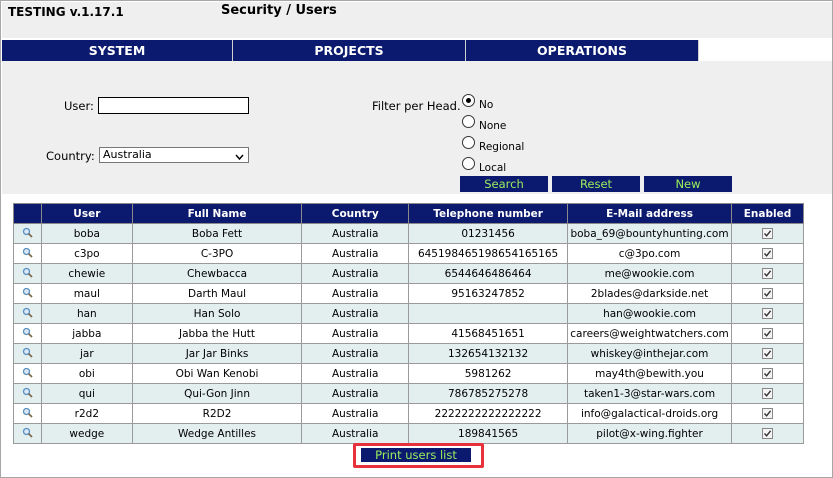 This screenshot has width=833, height=478. I want to click on cell-user: wedge, so click(86, 433).